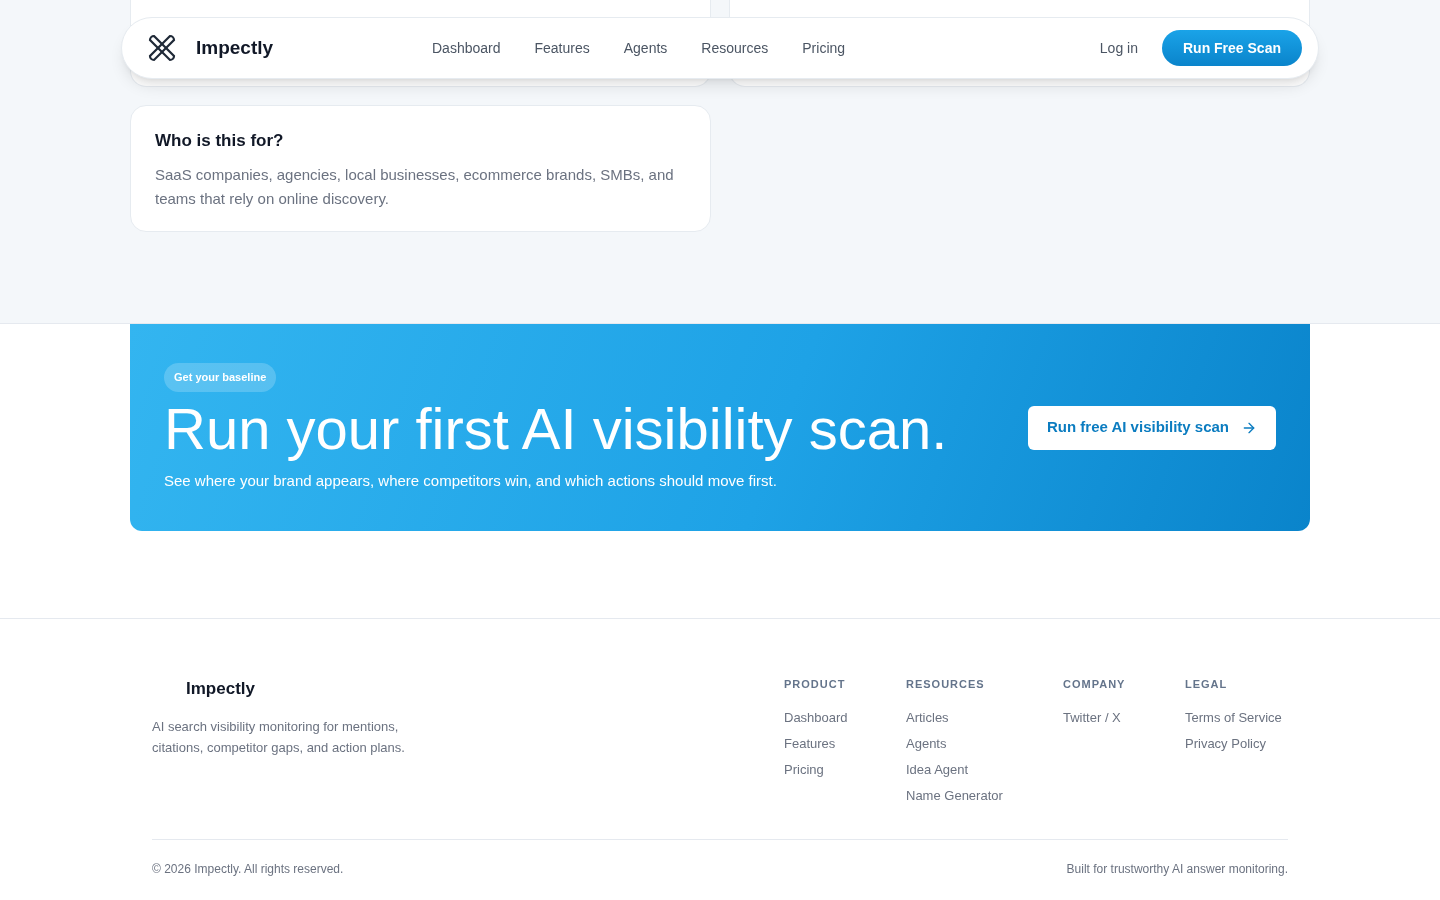  I want to click on footer-link: Terms of Service, so click(1236, 717).